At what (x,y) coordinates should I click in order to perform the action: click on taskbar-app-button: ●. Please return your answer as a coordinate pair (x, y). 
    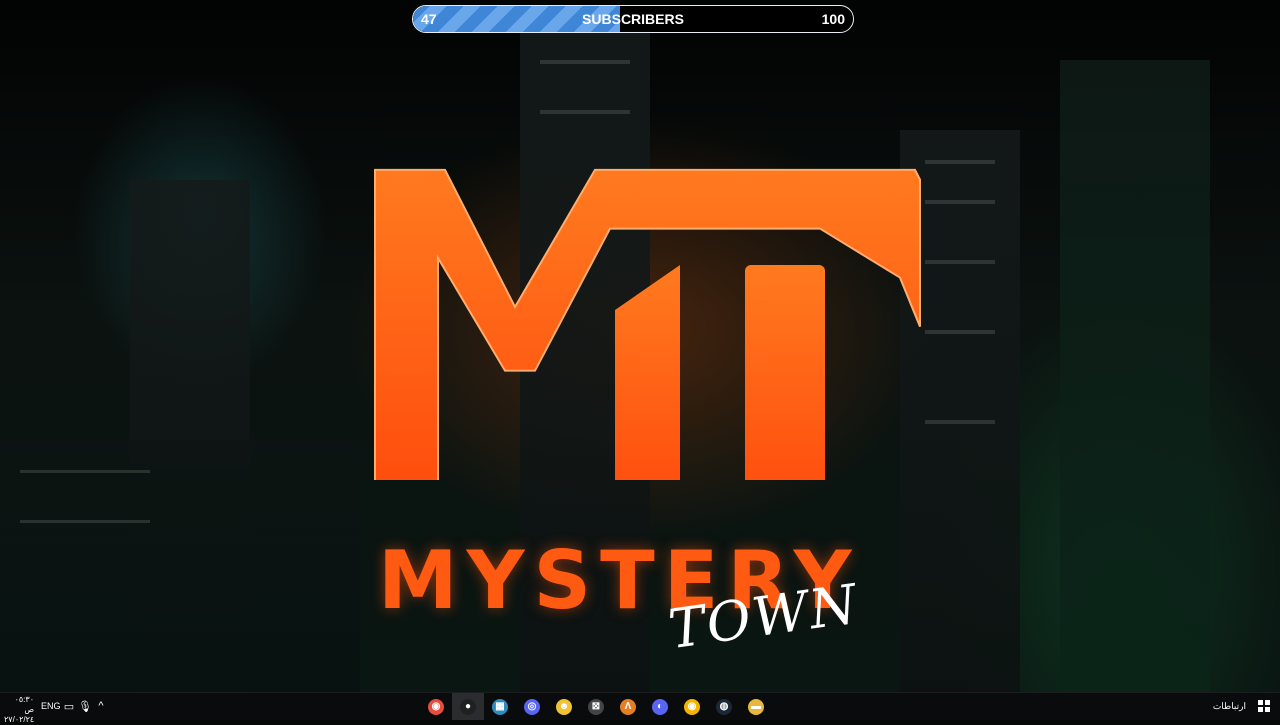
    Looking at the image, I should click on (468, 706).